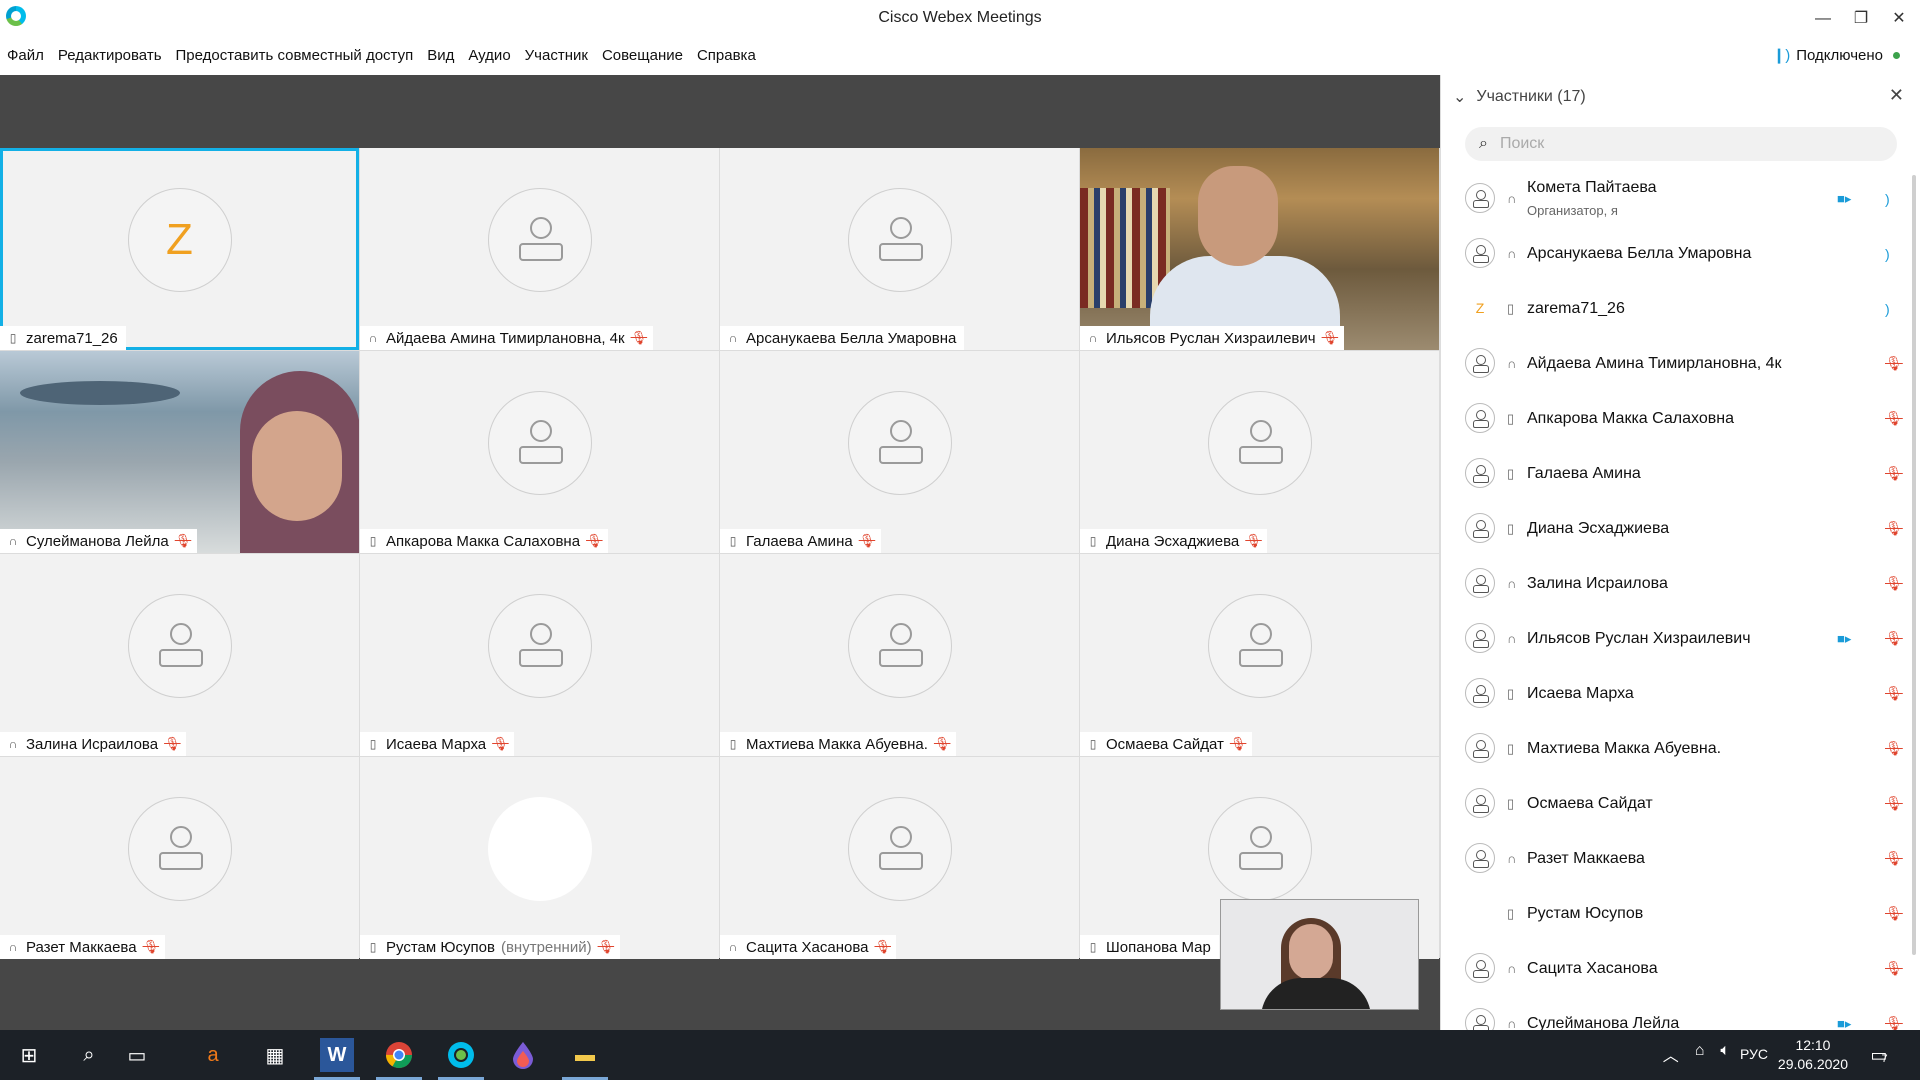 The height and width of the screenshot is (1080, 1920). I want to click on restore-button: ❐, so click(1861, 19).